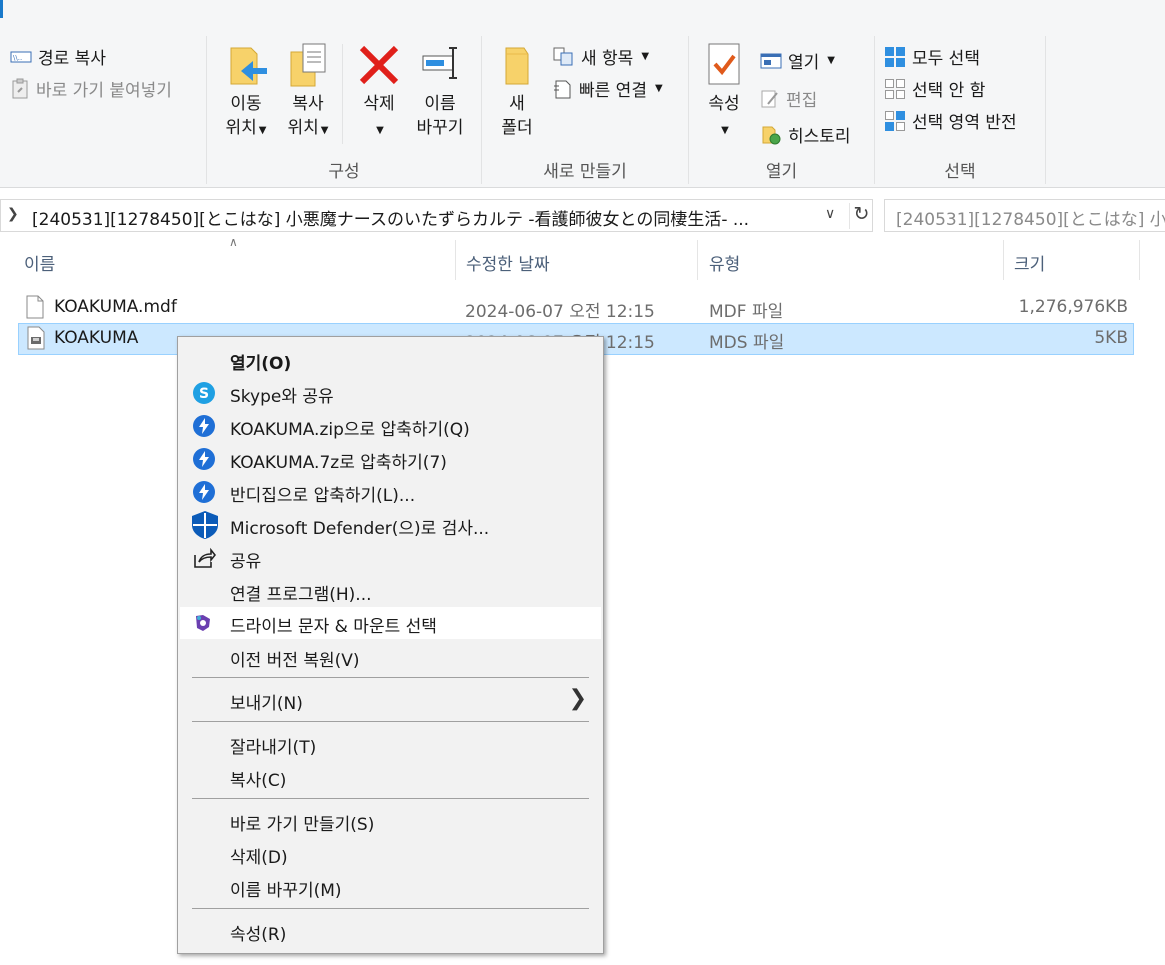 The height and width of the screenshot is (965, 1165). Describe the element at coordinates (1029, 262) in the screenshot. I see `column-header-size: 크기` at that location.